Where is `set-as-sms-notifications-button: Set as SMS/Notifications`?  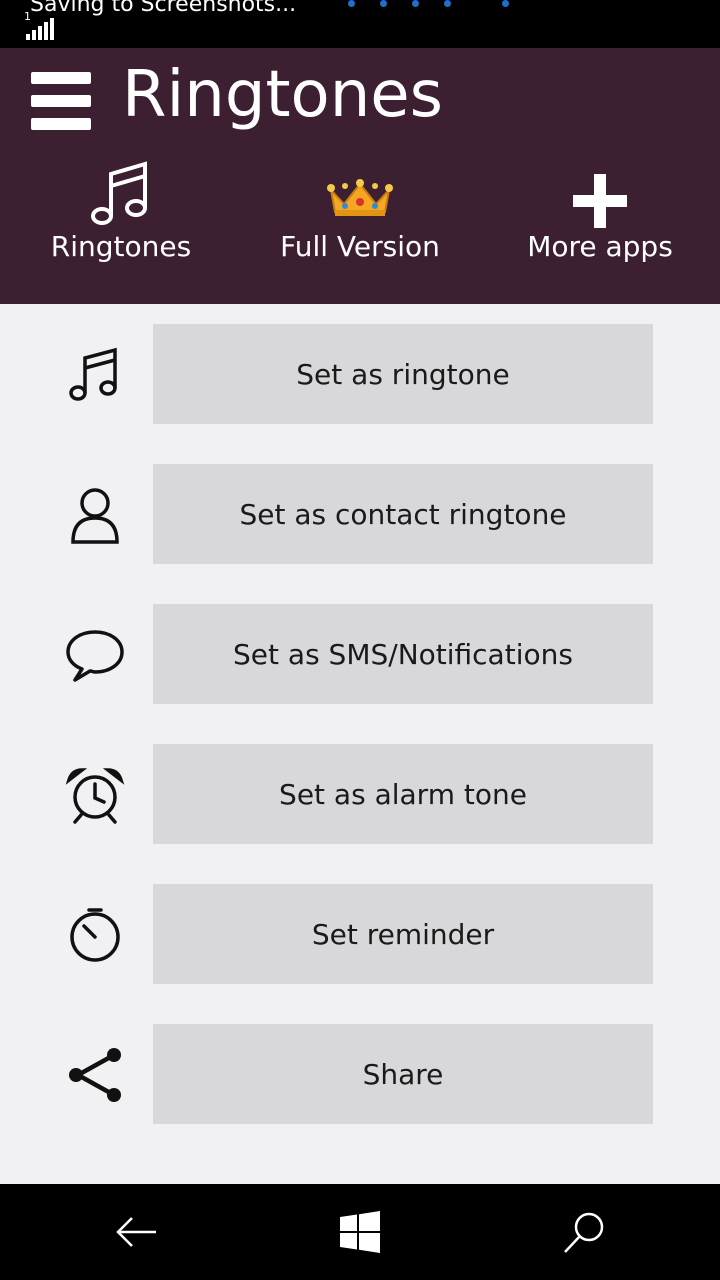
set-as-sms-notifications-button: Set as SMS/Notifications is located at coordinates (403, 654).